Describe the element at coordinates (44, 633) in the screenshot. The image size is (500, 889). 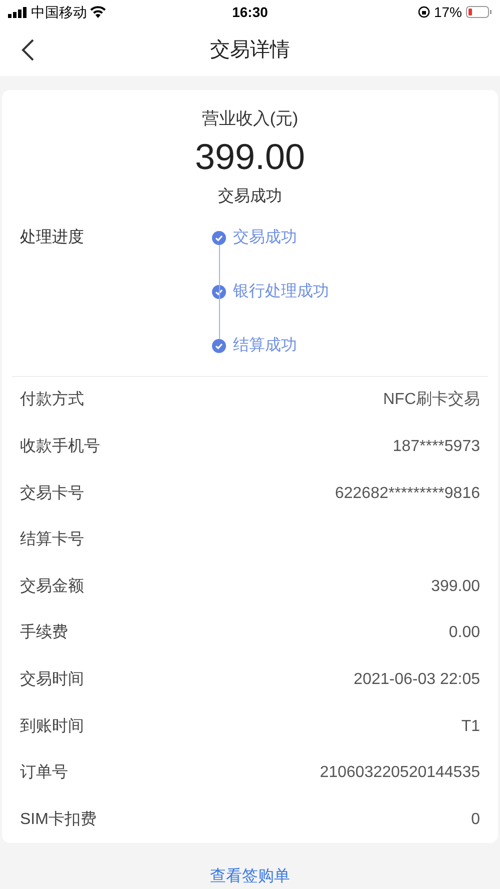
I see `detail-label: 手续费` at that location.